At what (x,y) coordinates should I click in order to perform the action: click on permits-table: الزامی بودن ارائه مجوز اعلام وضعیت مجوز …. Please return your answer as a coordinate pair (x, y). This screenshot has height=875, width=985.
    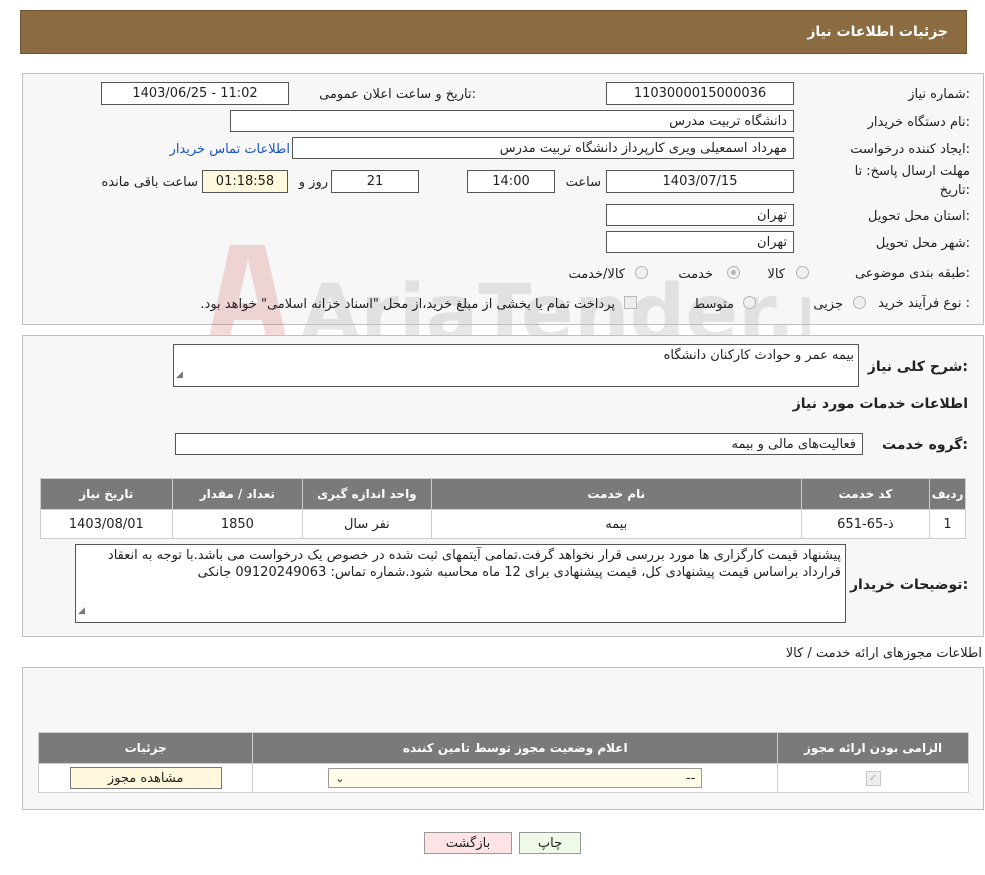
    Looking at the image, I should click on (503, 762).